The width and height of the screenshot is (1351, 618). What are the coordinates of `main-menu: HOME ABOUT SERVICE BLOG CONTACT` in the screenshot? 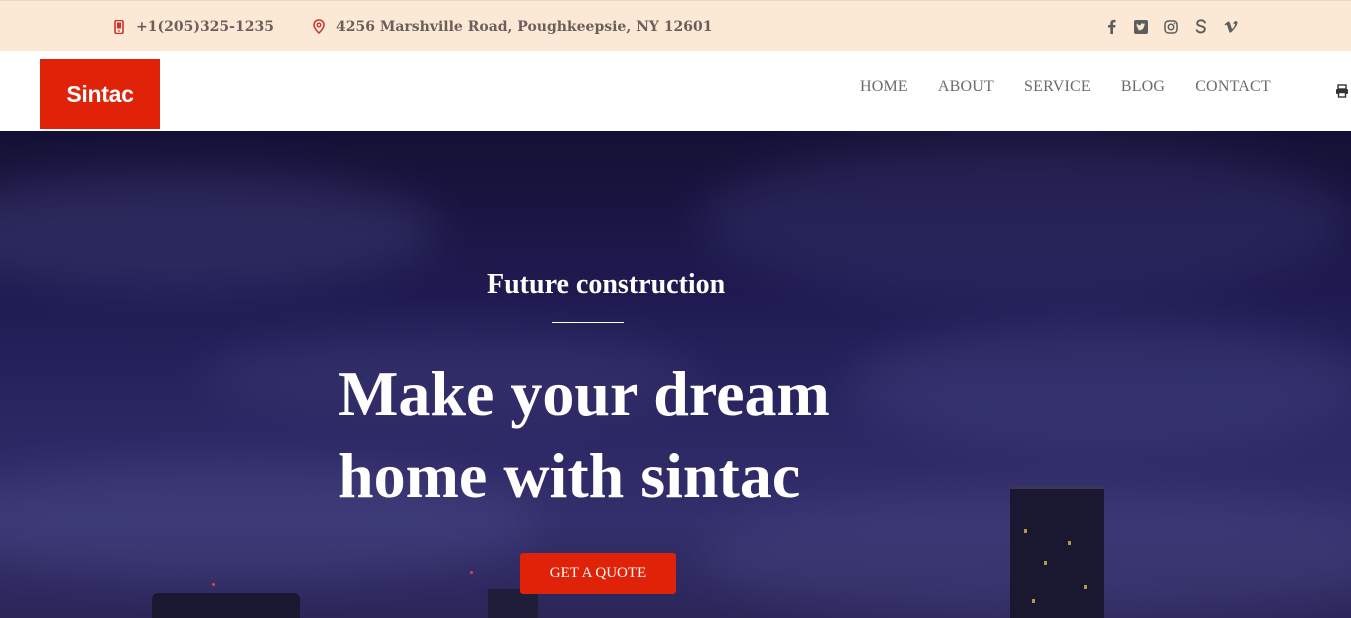 It's located at (1065, 87).